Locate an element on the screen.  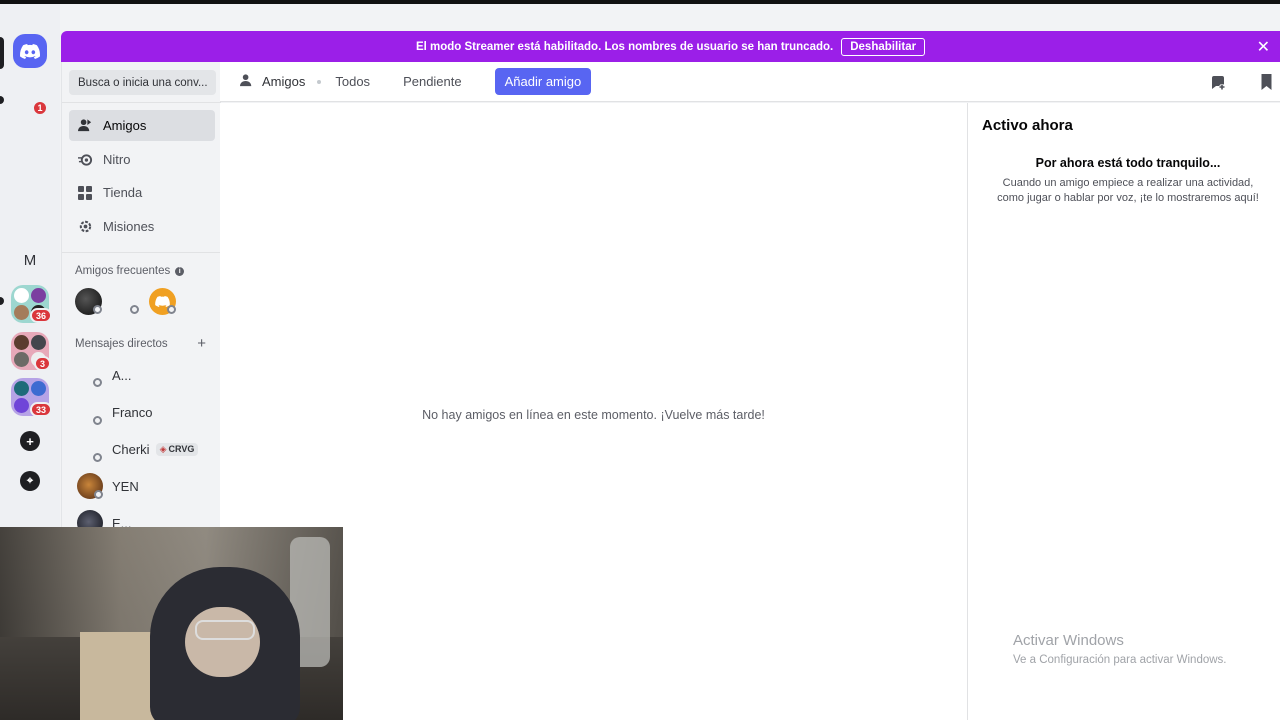
dm-item: Cherki ◈ CRVG is located at coordinates (146, 449).